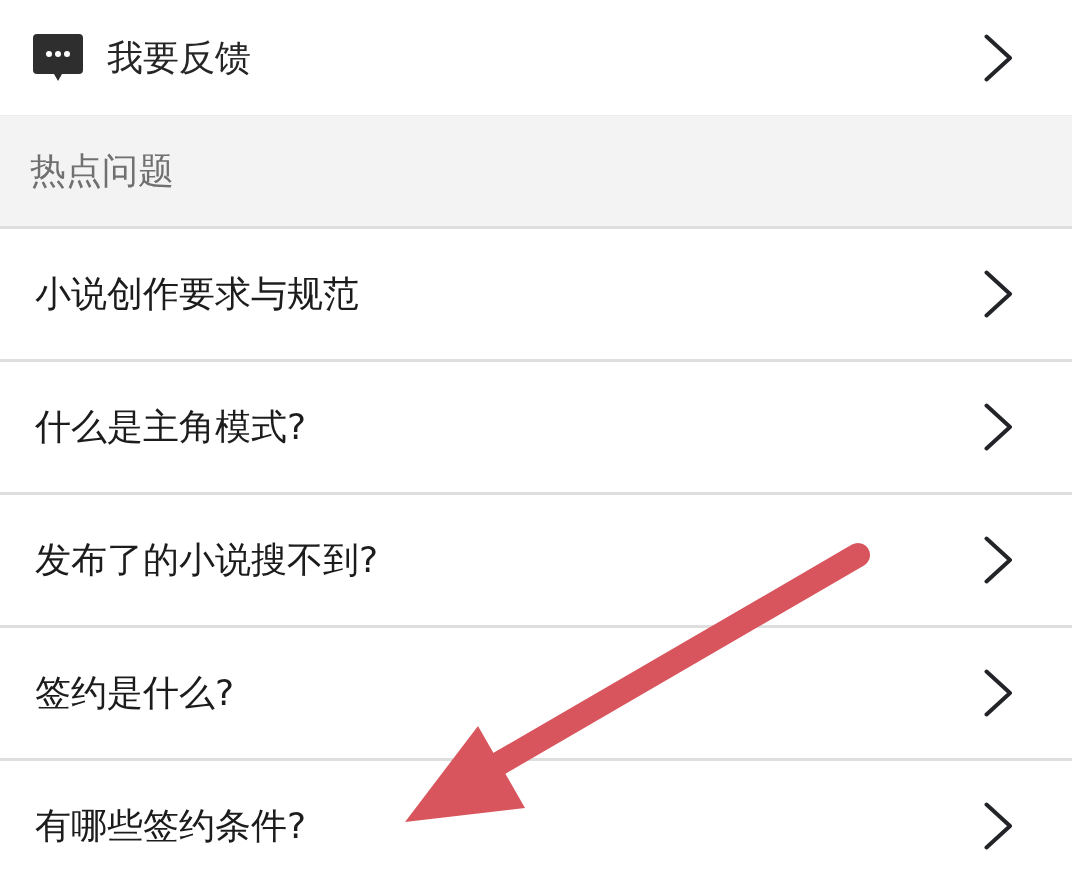 The width and height of the screenshot is (1072, 876). I want to click on message-bubble-icon, so click(58, 57).